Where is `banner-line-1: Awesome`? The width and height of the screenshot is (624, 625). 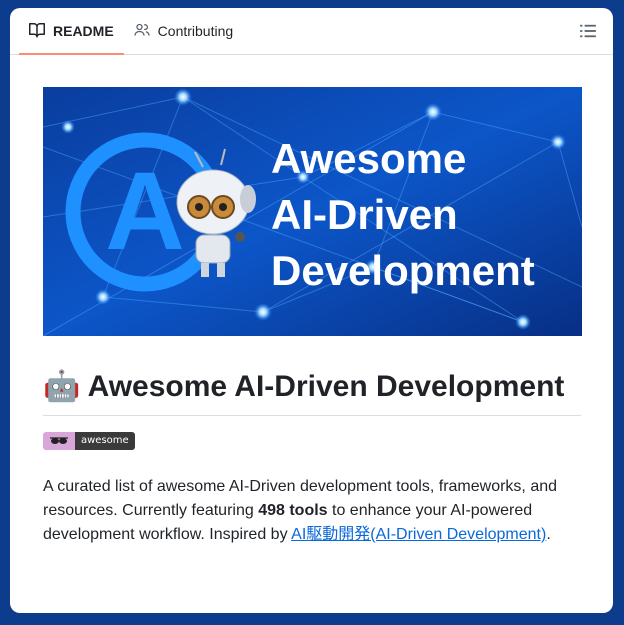 banner-line-1: Awesome is located at coordinates (368, 158).